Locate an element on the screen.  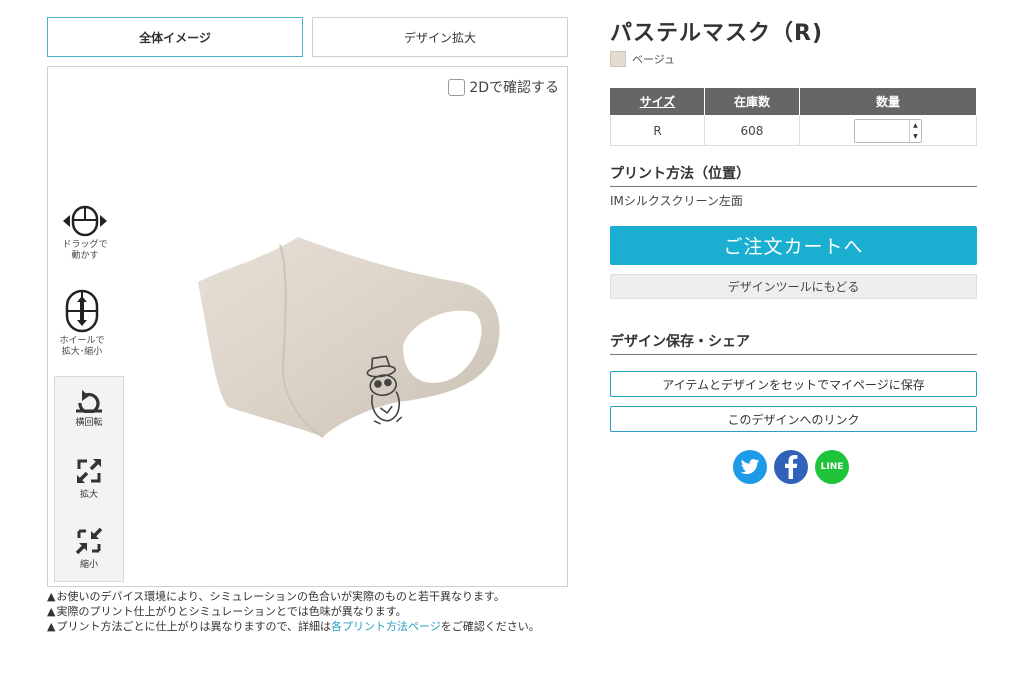
save-share-title: デザイン保存・シェア is located at coordinates (793, 343).